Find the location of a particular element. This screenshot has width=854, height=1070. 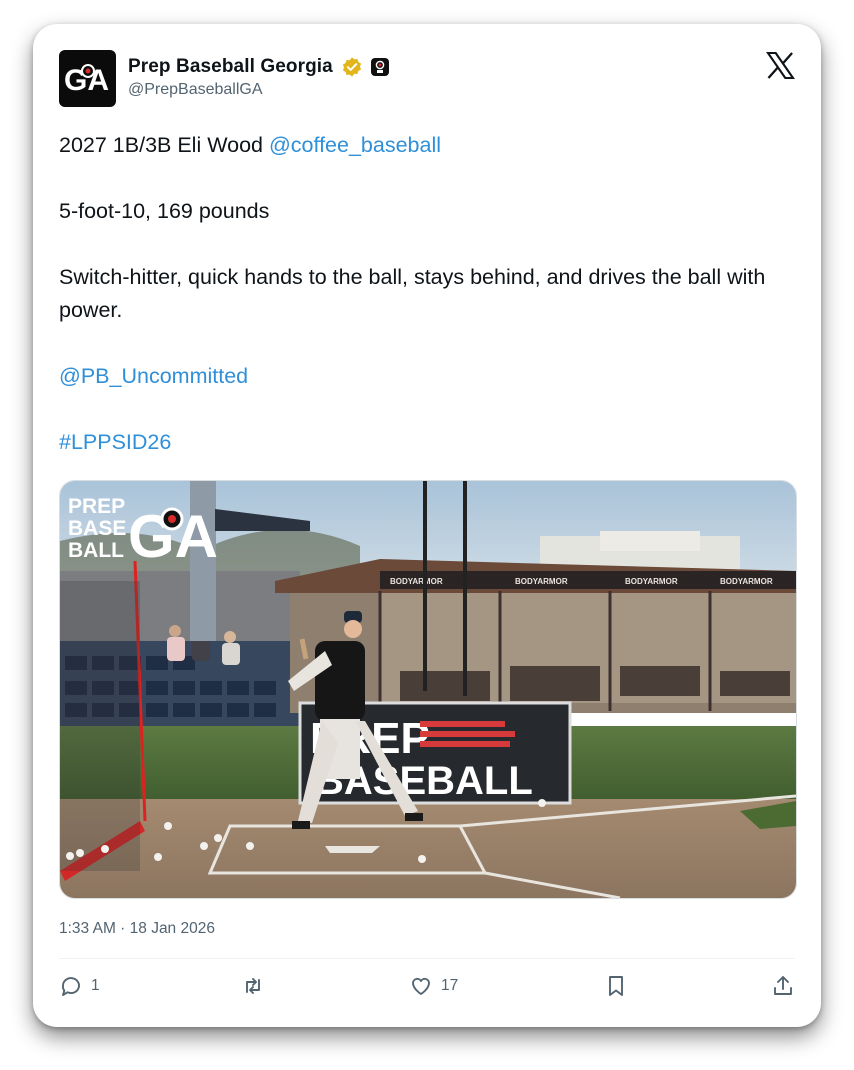

avatar: GA is located at coordinates (87, 78).